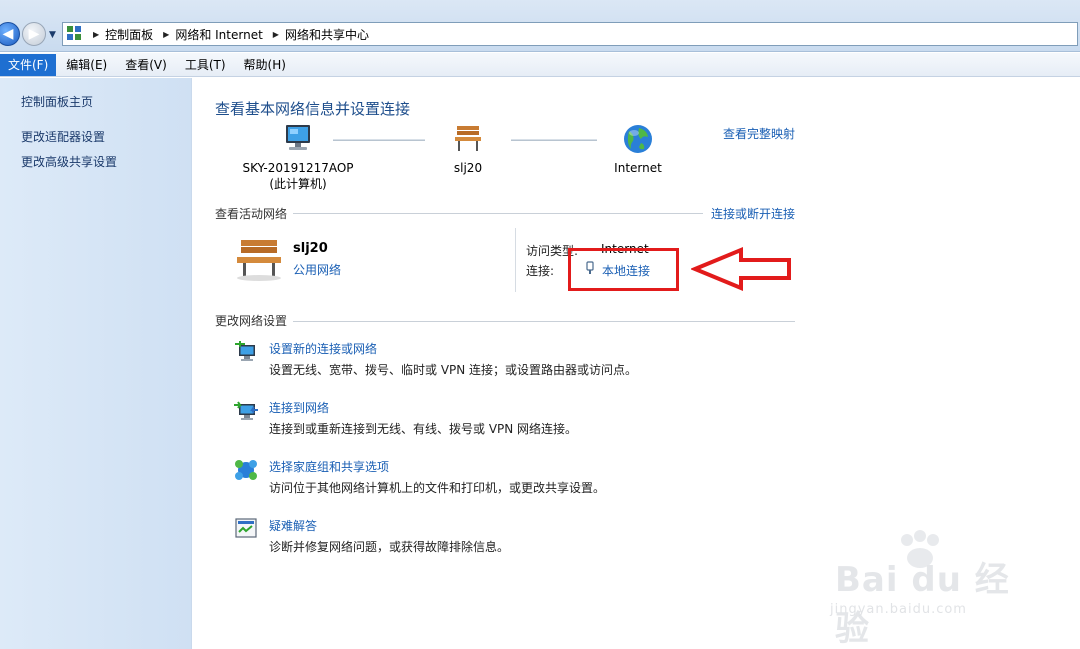 The image size is (1080, 649). I want to click on red-highlight-box, so click(623, 269).